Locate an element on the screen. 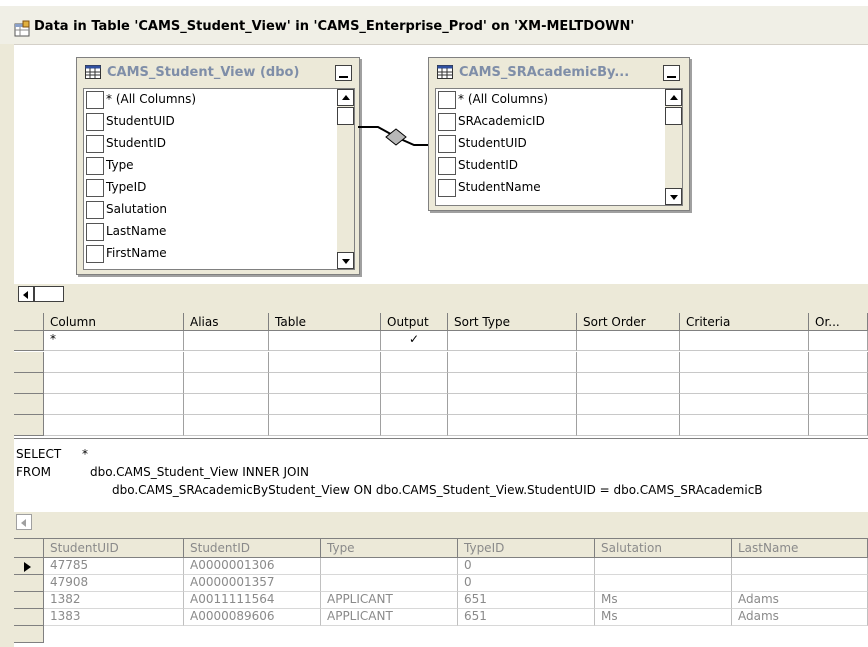  column-header: Sort Type is located at coordinates (512, 322).